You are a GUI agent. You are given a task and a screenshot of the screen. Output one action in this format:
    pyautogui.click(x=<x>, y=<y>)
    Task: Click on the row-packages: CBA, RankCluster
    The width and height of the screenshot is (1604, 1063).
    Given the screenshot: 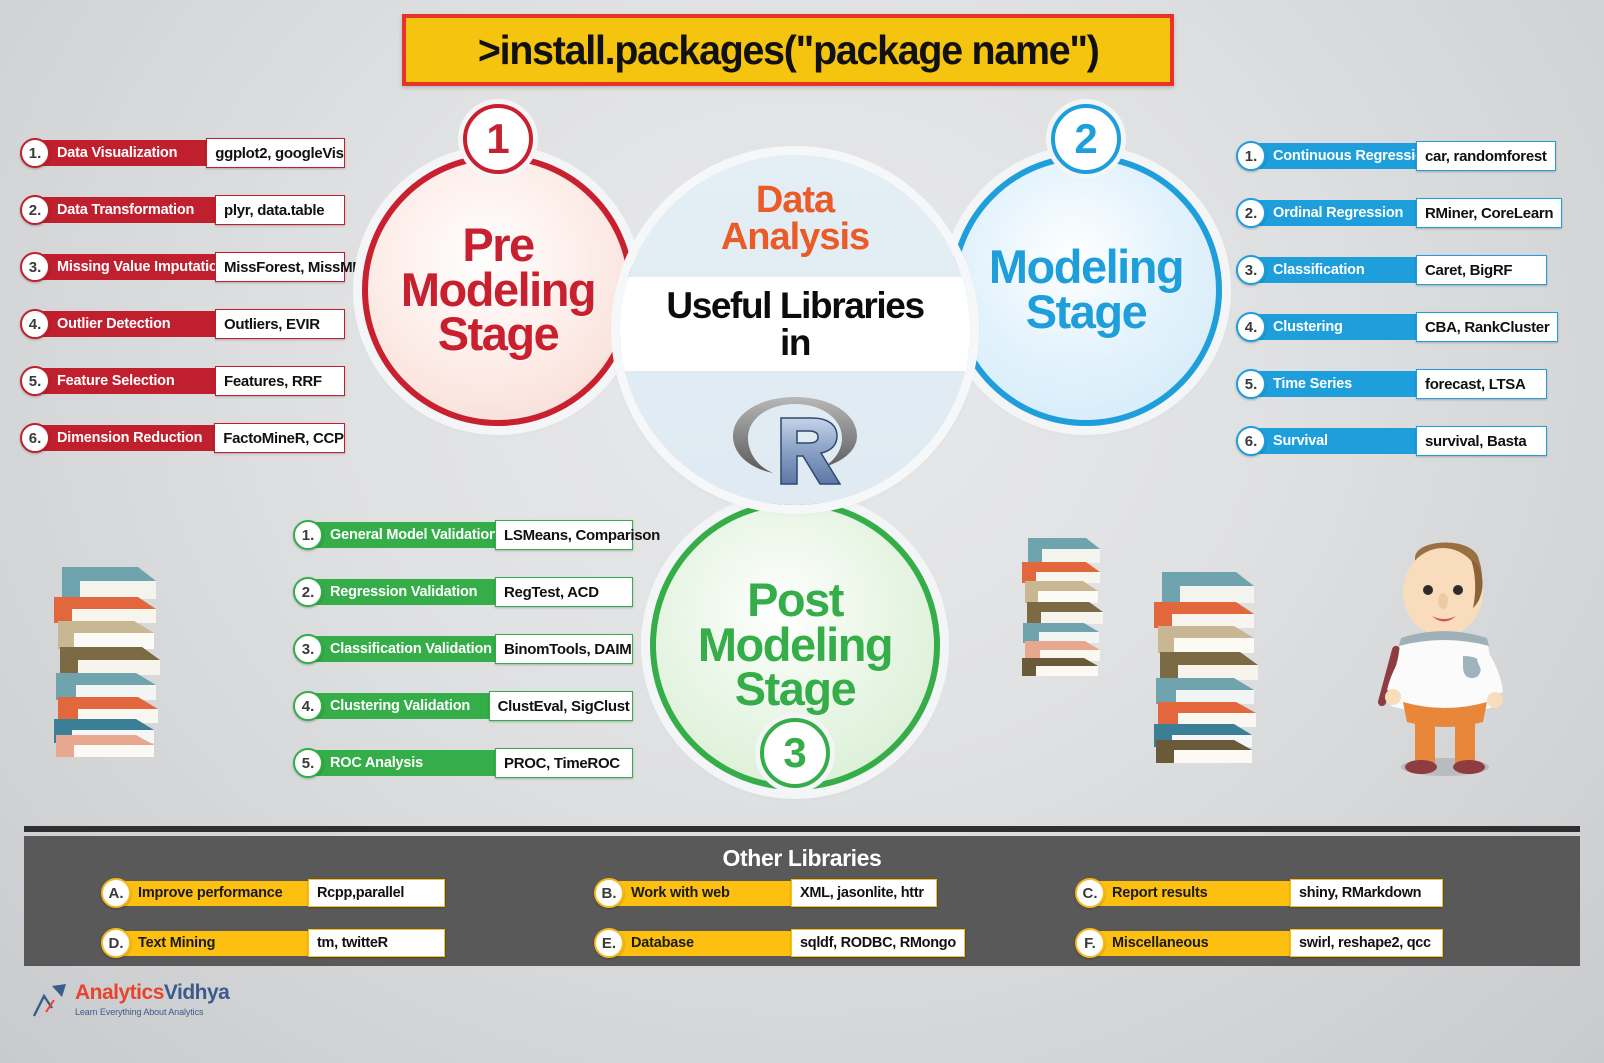 What is the action you would take?
    pyautogui.click(x=1487, y=327)
    